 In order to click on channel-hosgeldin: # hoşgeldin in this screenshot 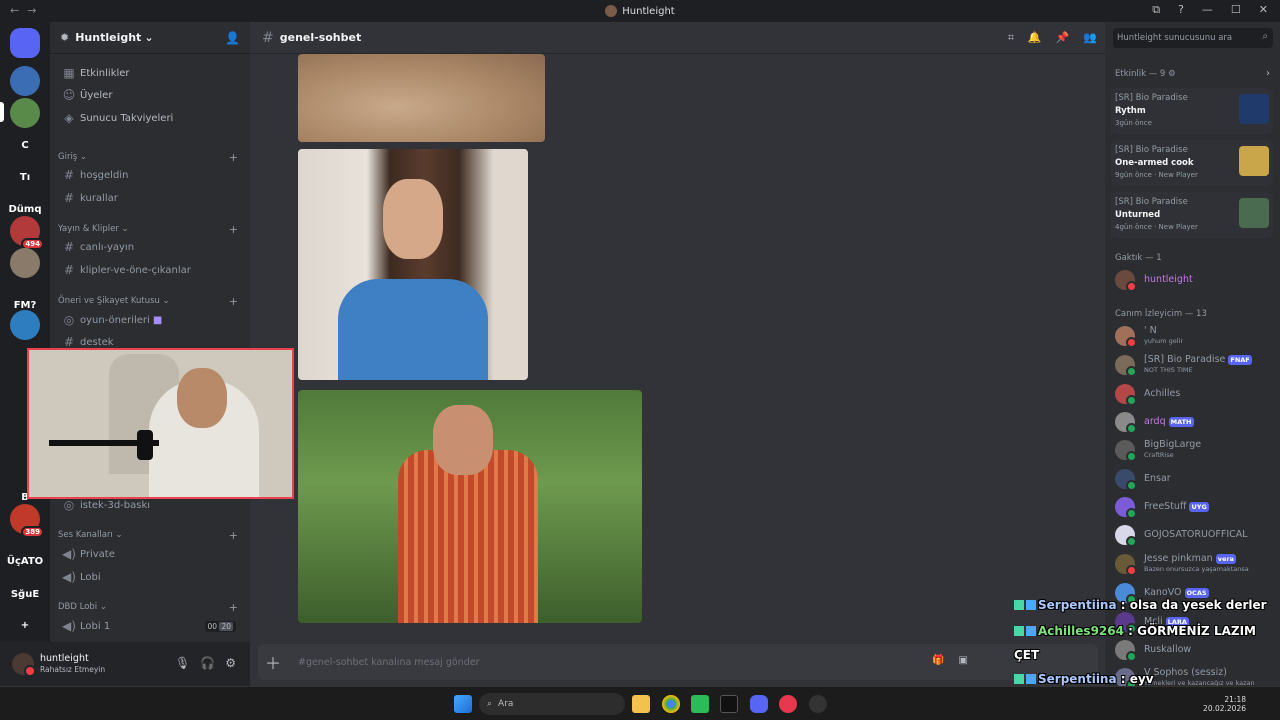, I will do `click(150, 175)`.